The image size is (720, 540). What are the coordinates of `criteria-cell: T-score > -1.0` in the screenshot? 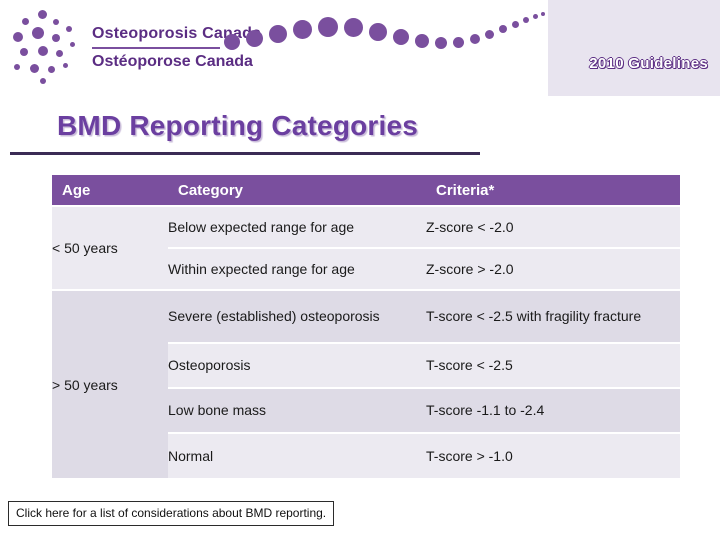 It's located at (553, 456).